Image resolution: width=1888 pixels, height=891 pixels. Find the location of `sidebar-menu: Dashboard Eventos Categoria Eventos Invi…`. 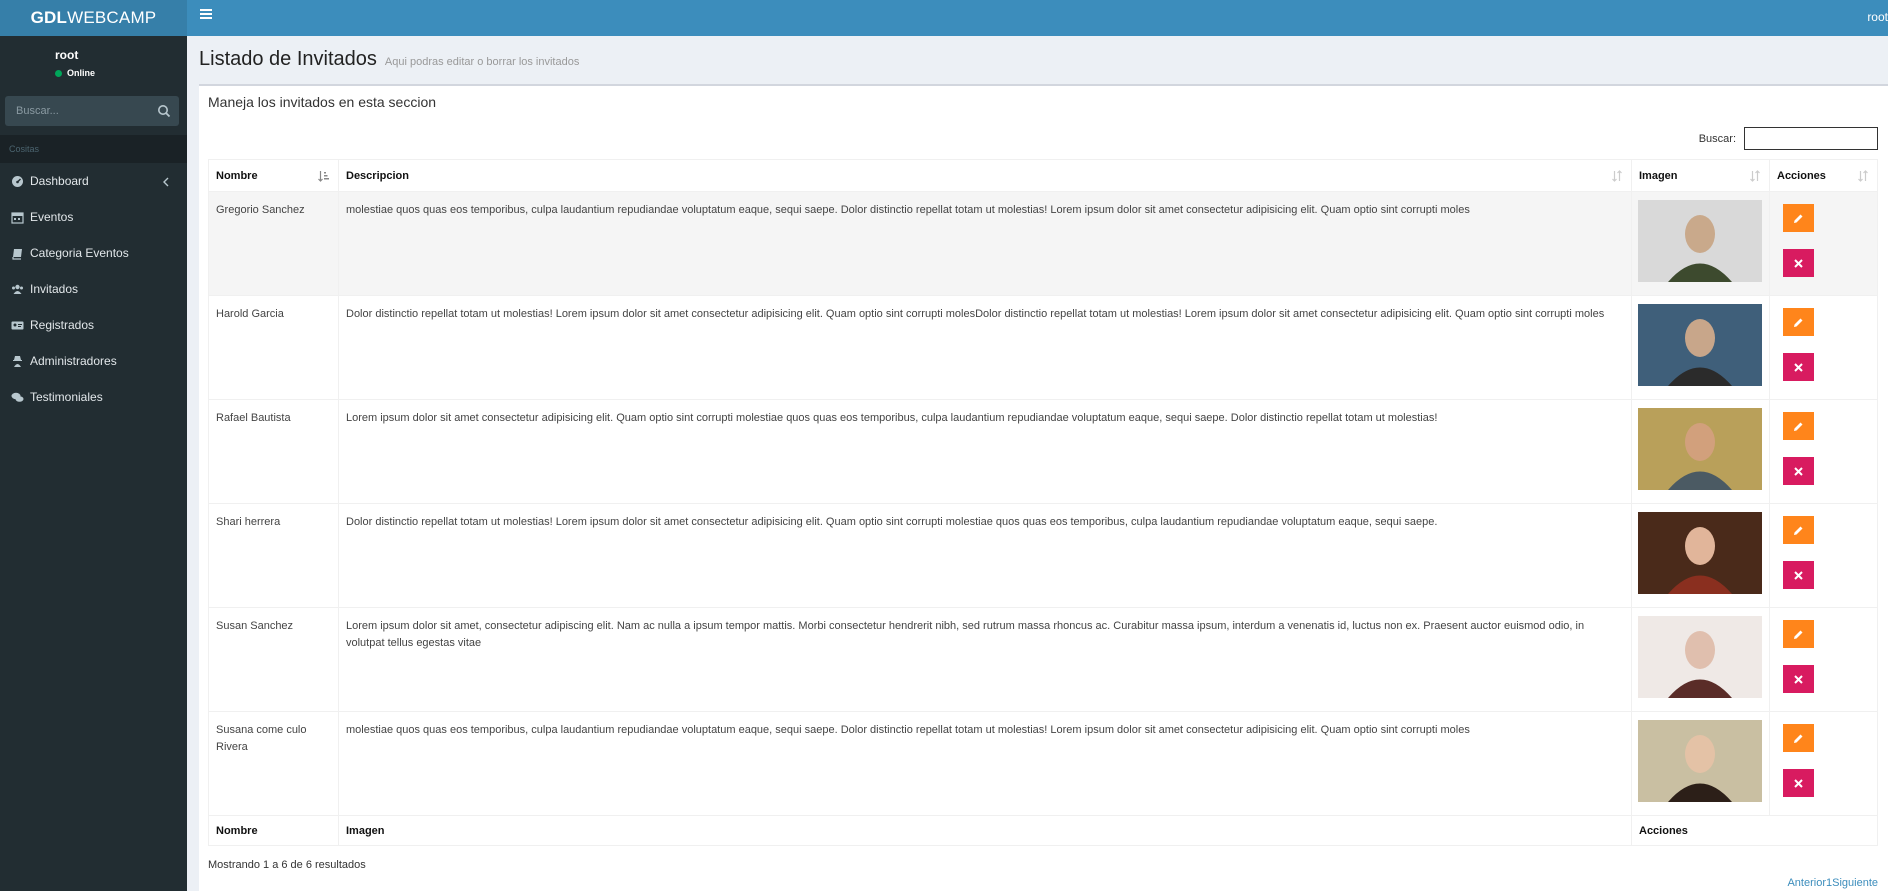

sidebar-menu: Dashboard Eventos Categoria Eventos Invi… is located at coordinates (93, 289).